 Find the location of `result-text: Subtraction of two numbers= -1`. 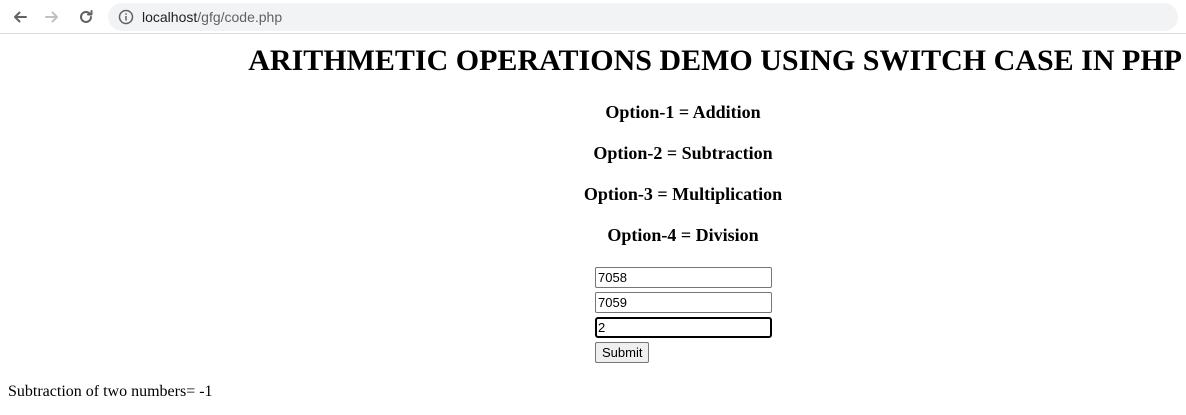

result-text: Subtraction of two numbers= -1 is located at coordinates (110, 391).